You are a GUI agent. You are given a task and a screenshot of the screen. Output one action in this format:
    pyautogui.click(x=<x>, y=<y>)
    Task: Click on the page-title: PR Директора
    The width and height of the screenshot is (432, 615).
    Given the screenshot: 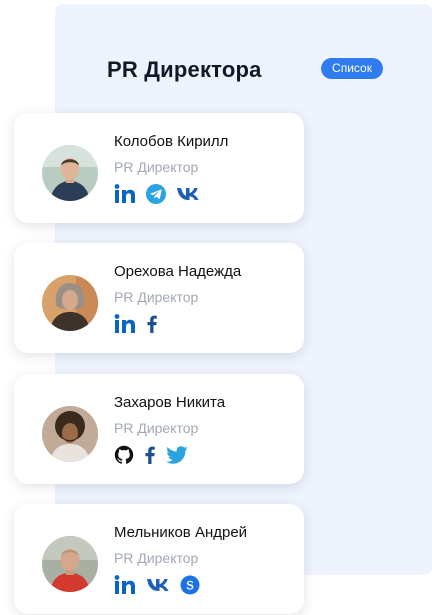 What is the action you would take?
    pyautogui.click(x=184, y=69)
    